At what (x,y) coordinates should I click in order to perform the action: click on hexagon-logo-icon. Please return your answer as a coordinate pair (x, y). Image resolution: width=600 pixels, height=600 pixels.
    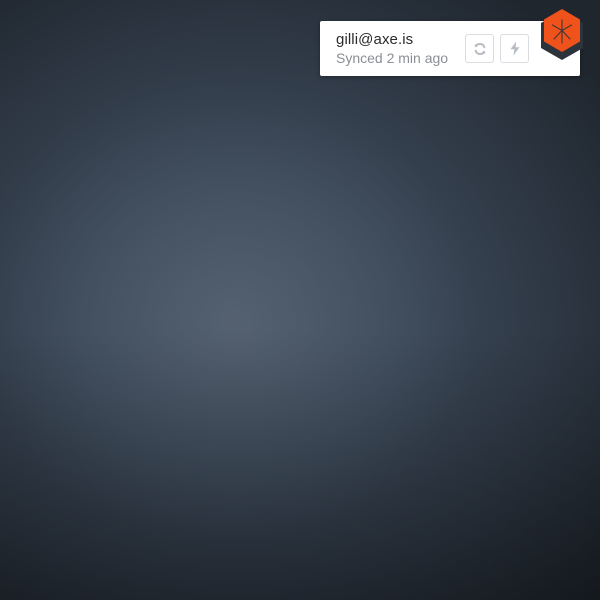
    Looking at the image, I should click on (562, 34).